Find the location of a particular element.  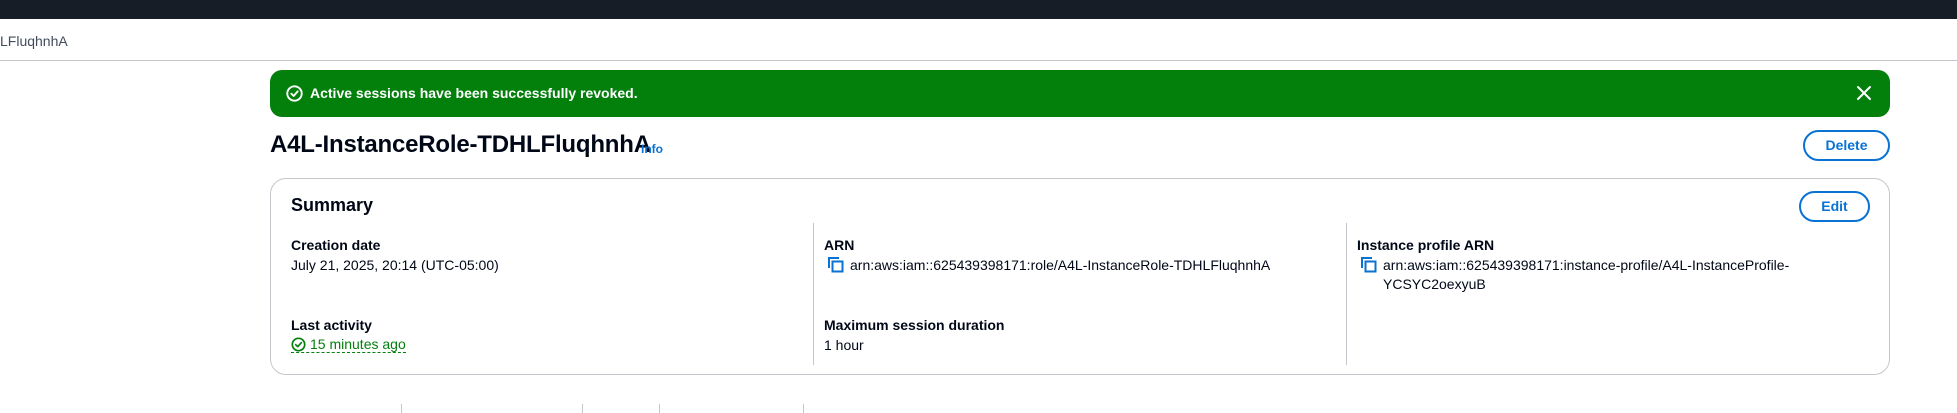

last-activity-link: 15 minutes ago is located at coordinates (348, 344).